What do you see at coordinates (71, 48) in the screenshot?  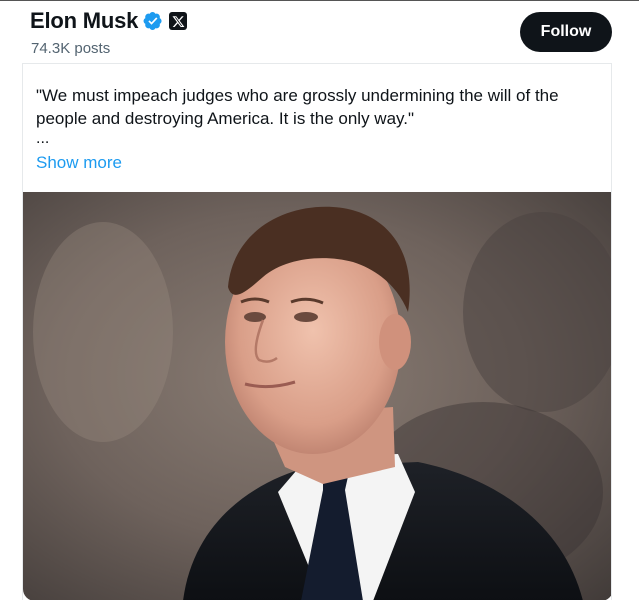 I see `post-count: 74.3K posts` at bounding box center [71, 48].